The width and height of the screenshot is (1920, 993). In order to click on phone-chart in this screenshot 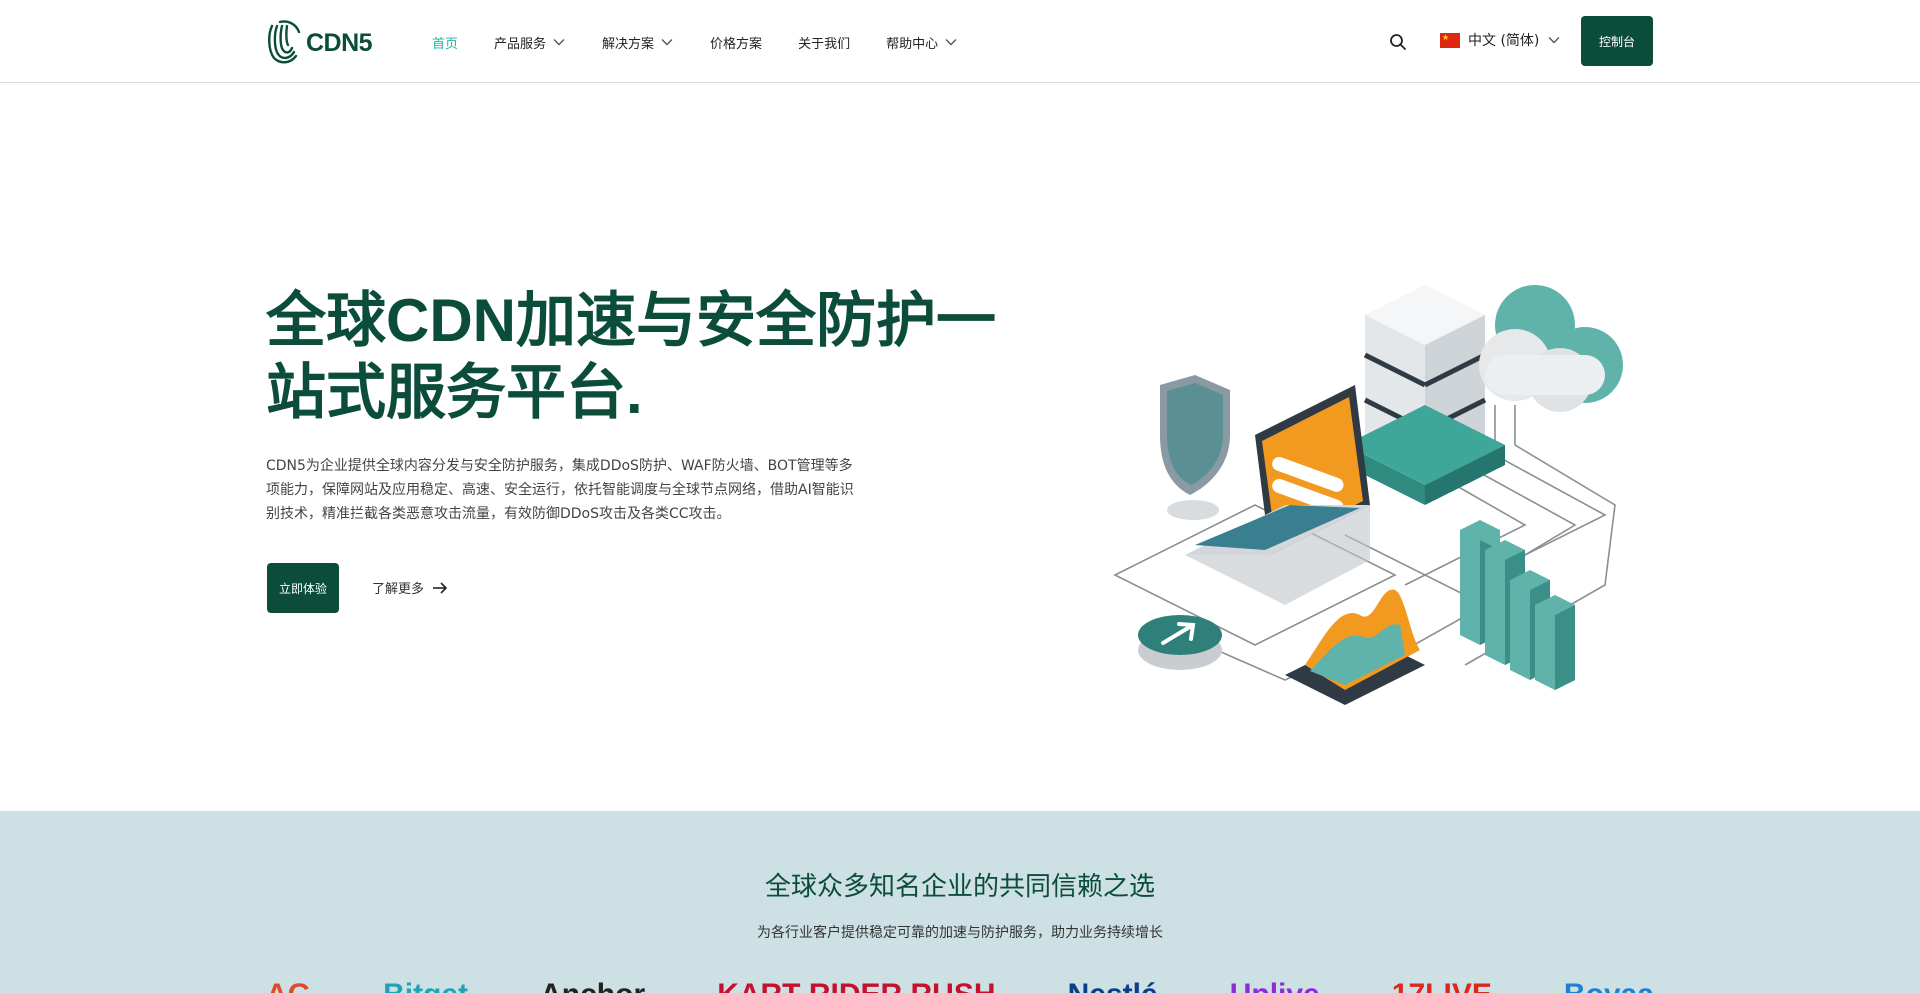, I will do `click(1355, 647)`.